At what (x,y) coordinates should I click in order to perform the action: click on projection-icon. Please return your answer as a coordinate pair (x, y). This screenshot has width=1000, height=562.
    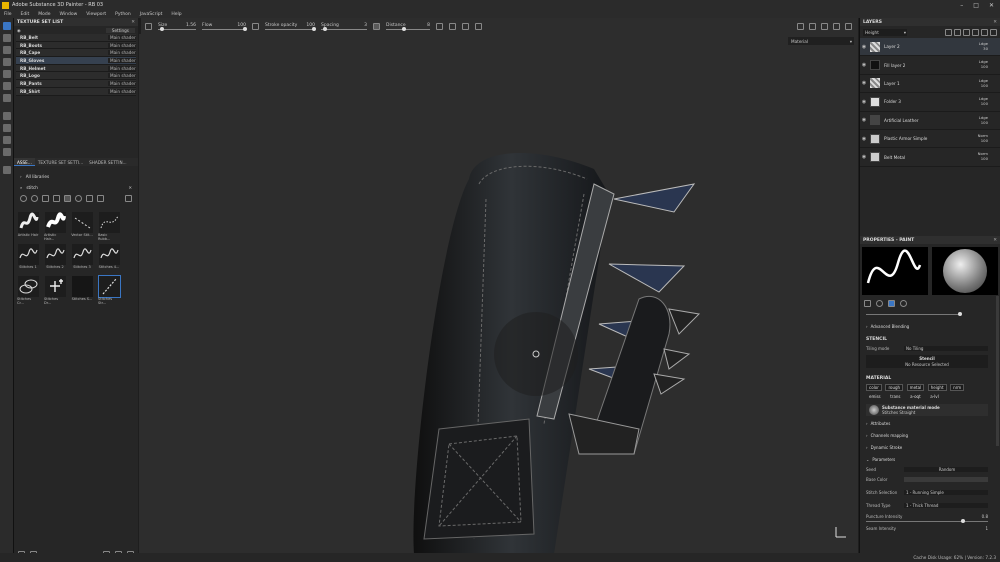
    Looking at the image, I should click on (7, 50).